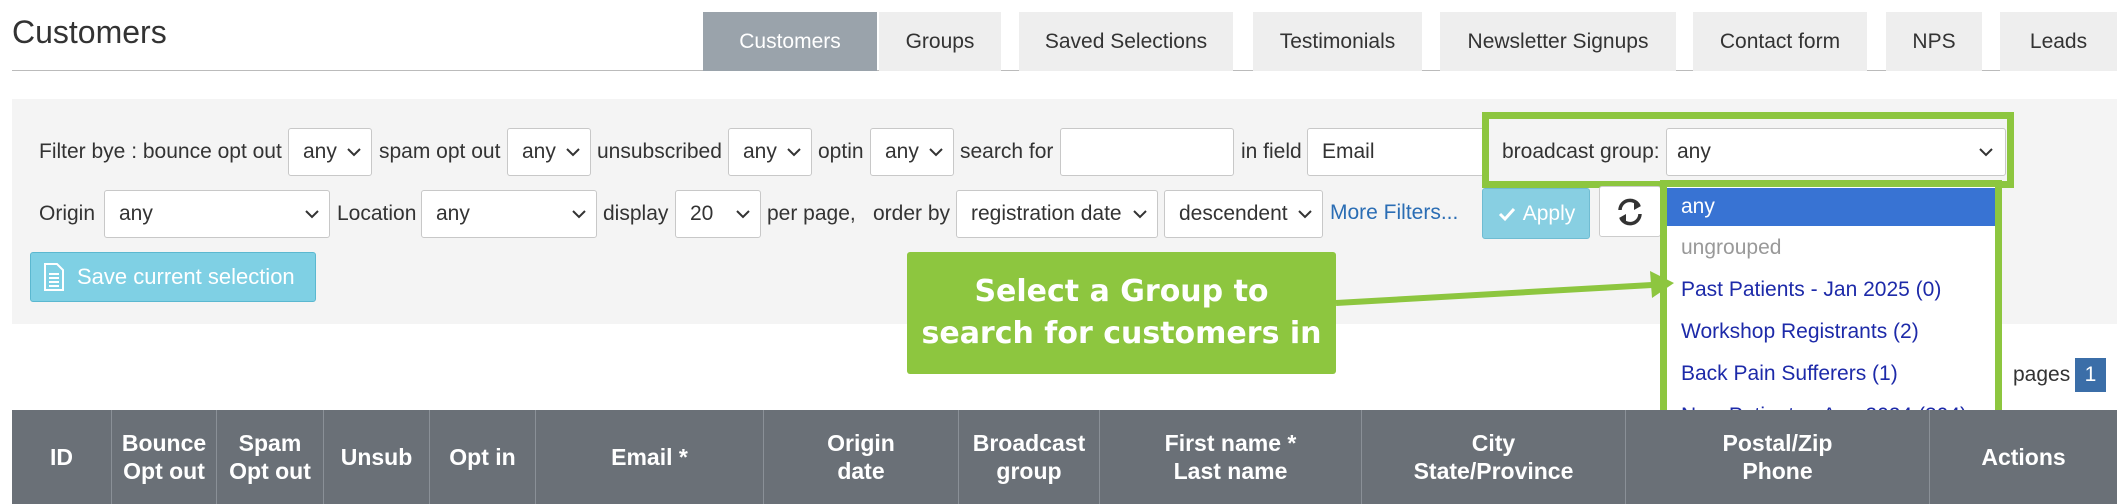 Image resolution: width=2117 pixels, height=504 pixels. What do you see at coordinates (1233, 213) in the screenshot?
I see `order-direction-value: descendent` at bounding box center [1233, 213].